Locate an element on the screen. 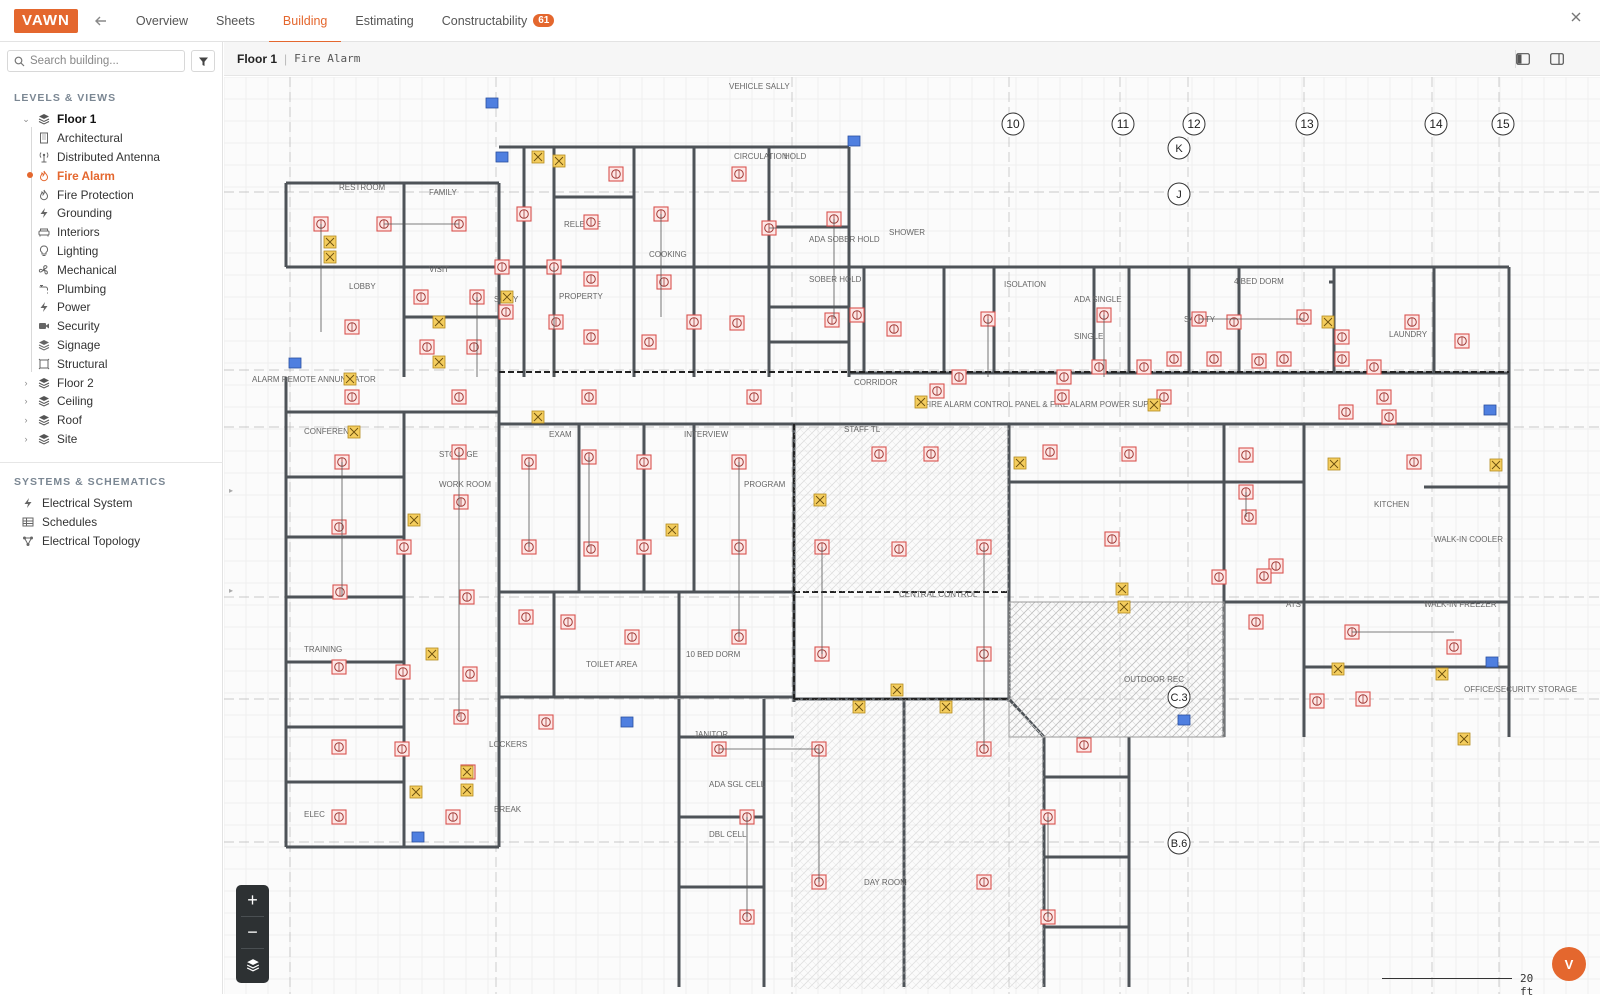  level-label: Roof is located at coordinates (69, 420).